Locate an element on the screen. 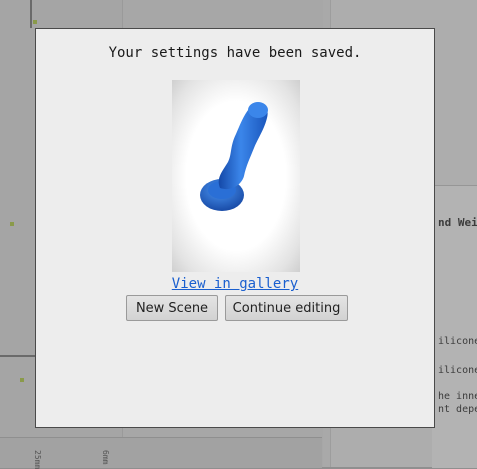 The height and width of the screenshot is (469, 477). background-section-heading: nd Wei is located at coordinates (457, 222).